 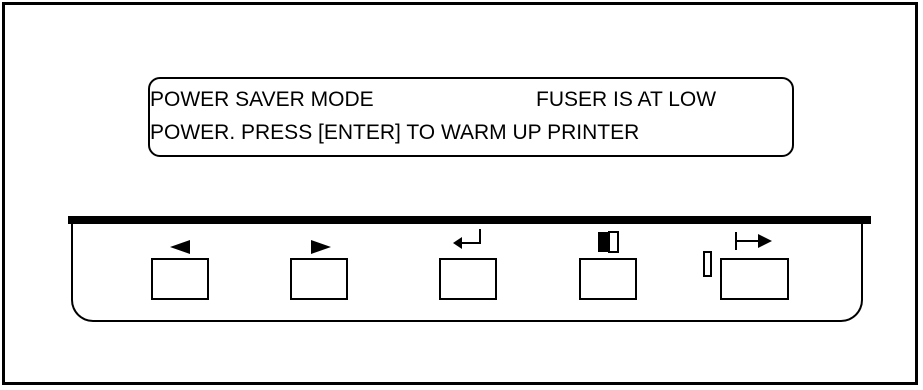 I want to click on online-indicator-light, so click(x=707, y=264).